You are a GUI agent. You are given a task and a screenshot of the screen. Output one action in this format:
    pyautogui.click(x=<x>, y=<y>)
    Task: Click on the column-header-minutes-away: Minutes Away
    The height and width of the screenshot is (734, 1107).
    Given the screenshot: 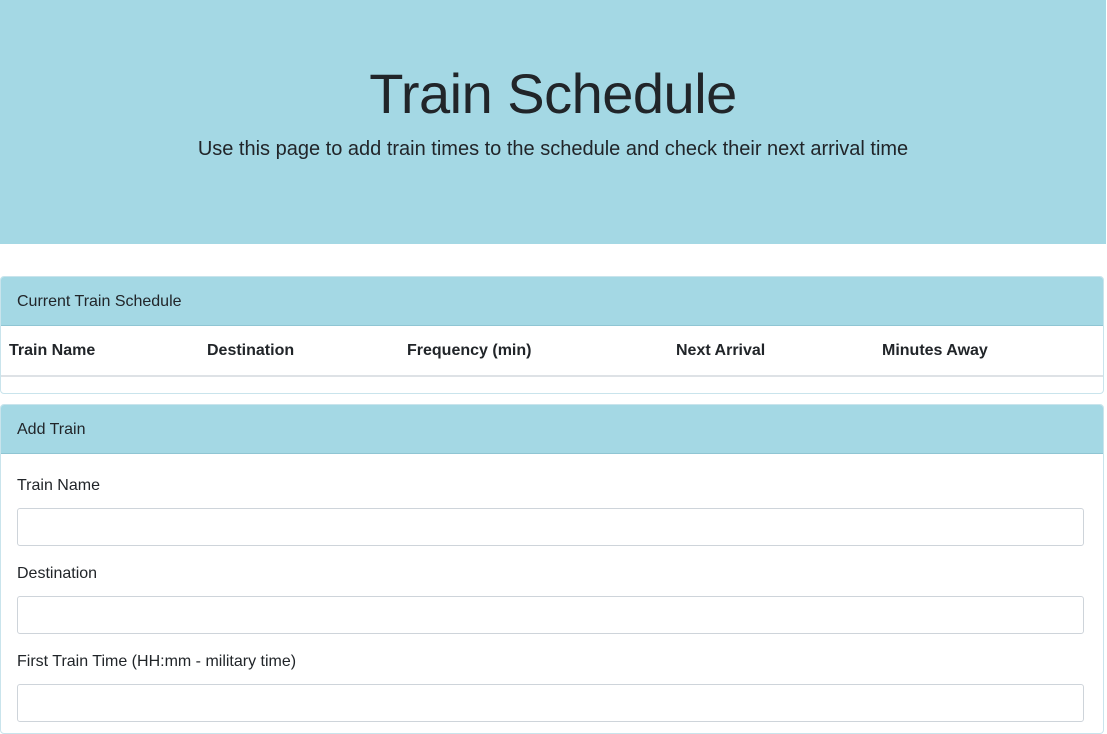 What is the action you would take?
    pyautogui.click(x=988, y=351)
    